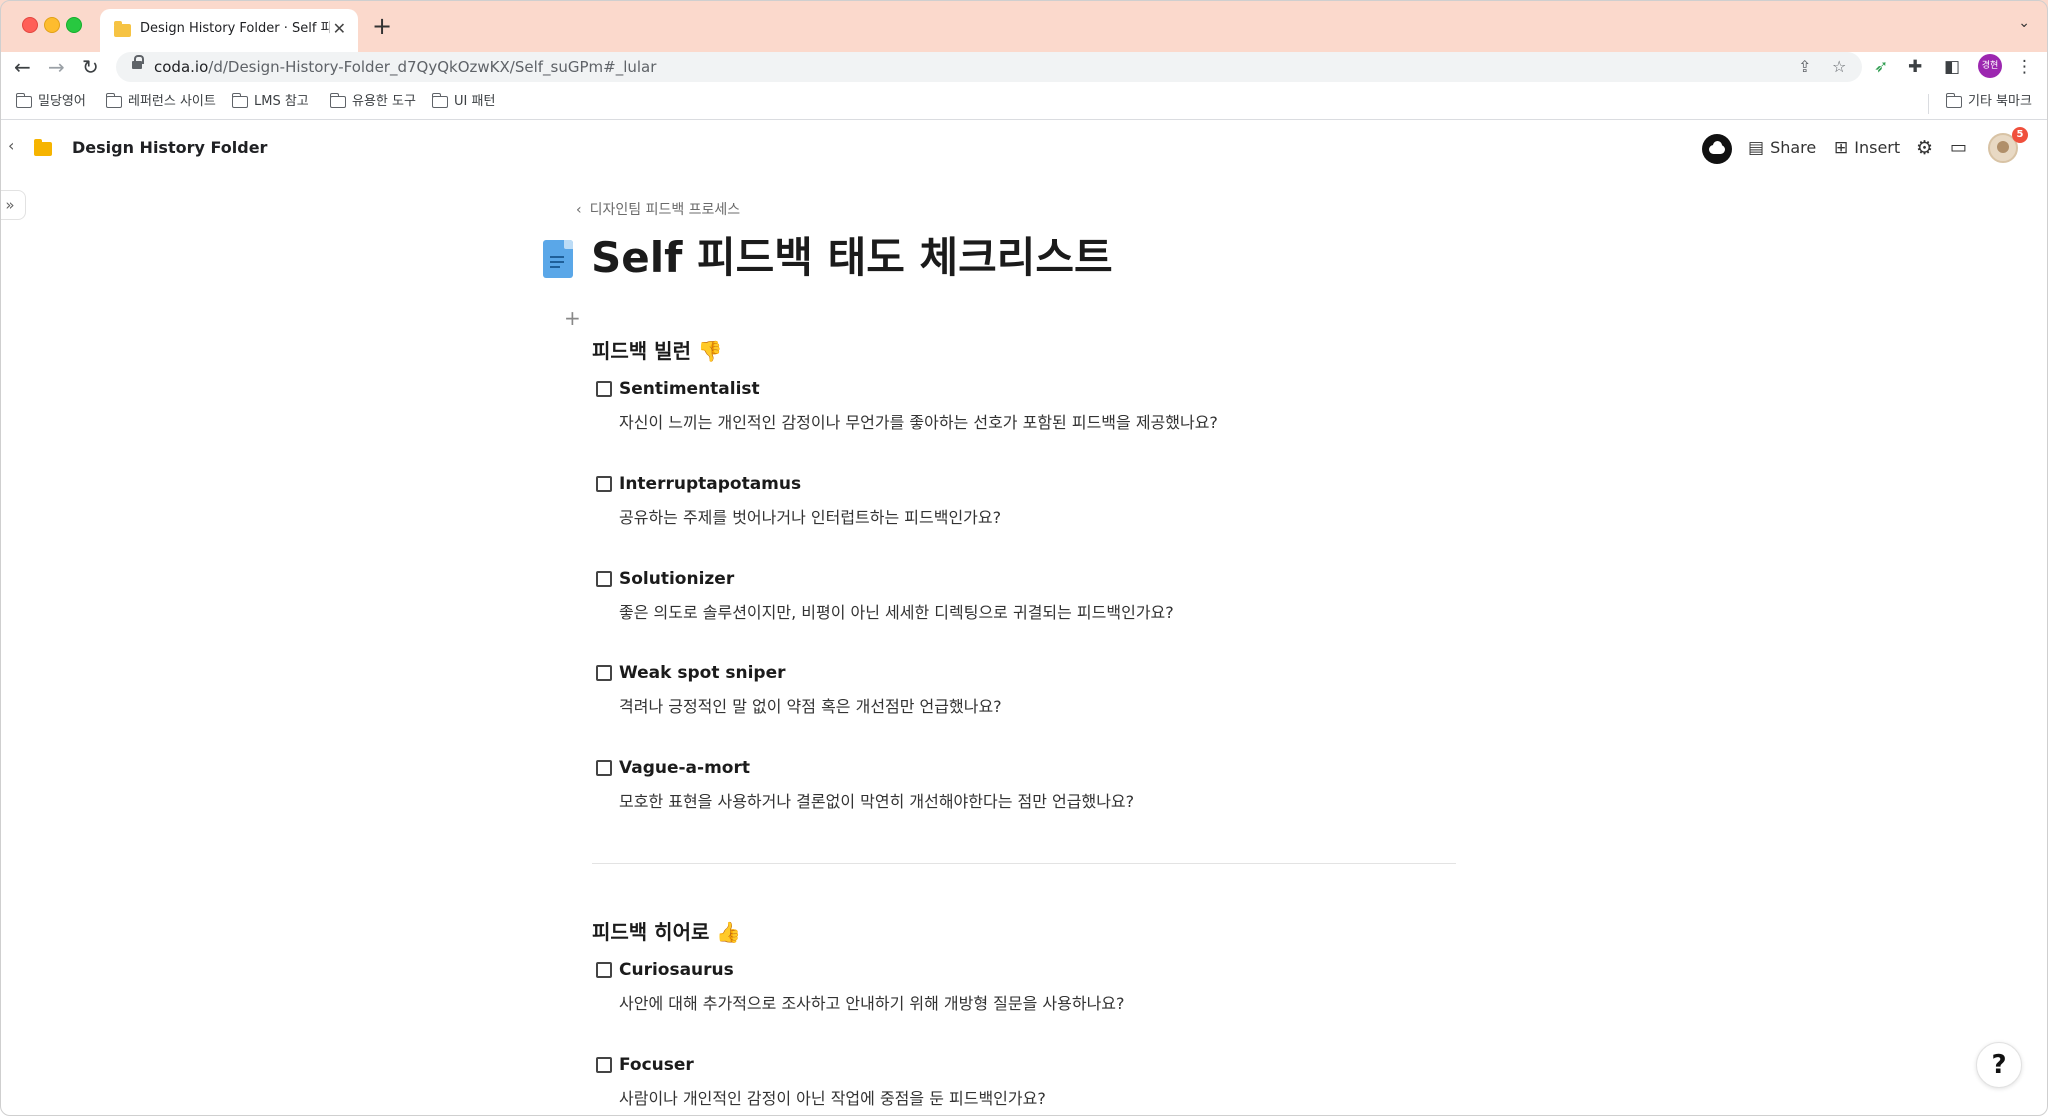 The image size is (2048, 1116). I want to click on bookmark-folder: 유용한 도구, so click(372, 102).